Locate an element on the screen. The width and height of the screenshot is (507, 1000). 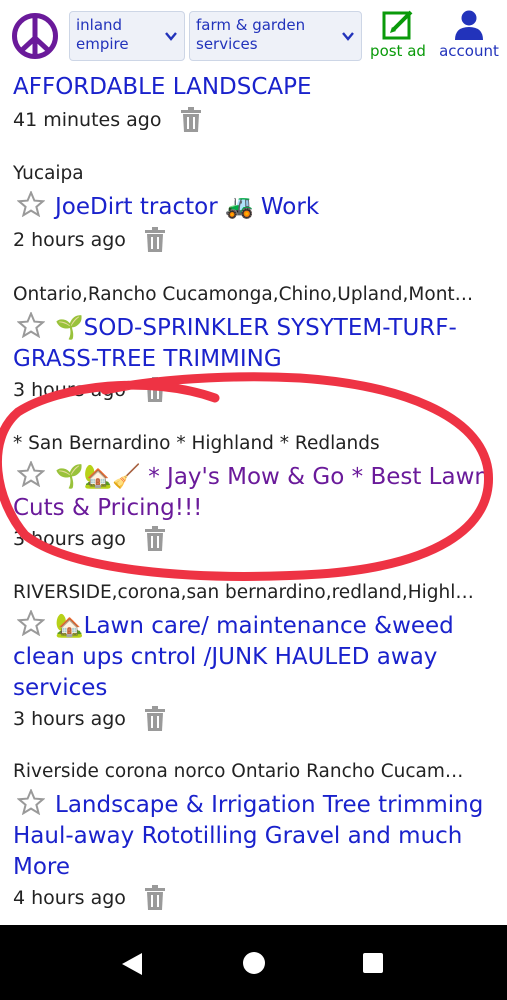
account-label: account is located at coordinates (469, 51).